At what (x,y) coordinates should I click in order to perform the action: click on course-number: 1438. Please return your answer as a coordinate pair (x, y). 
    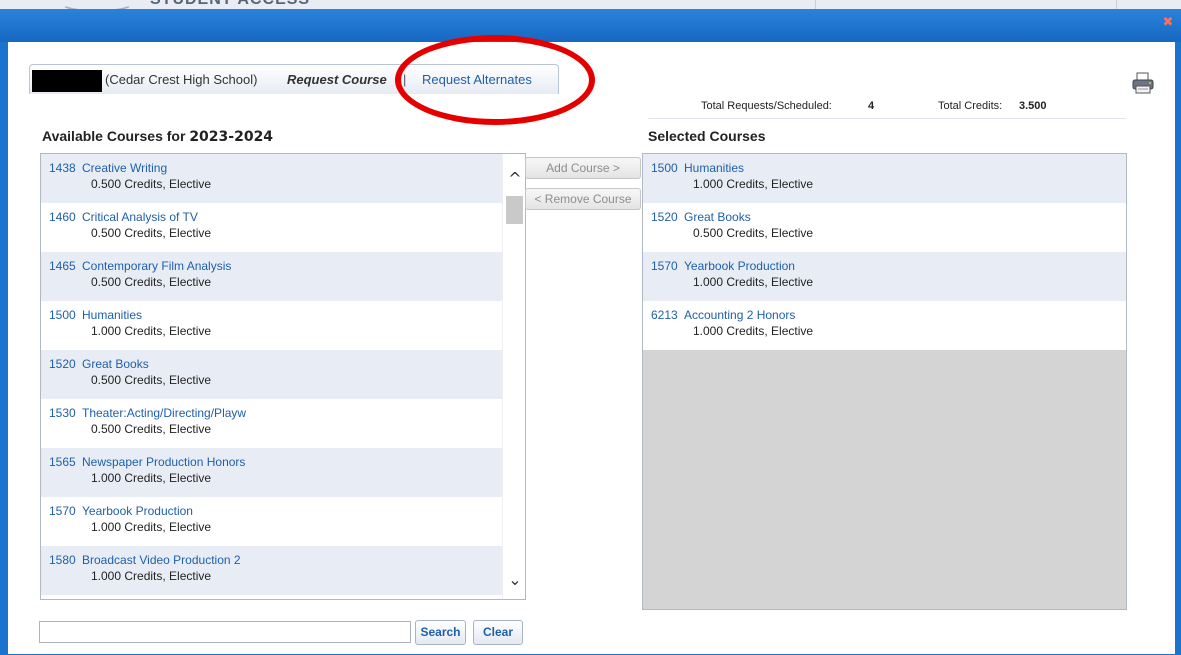
    Looking at the image, I should click on (62, 168).